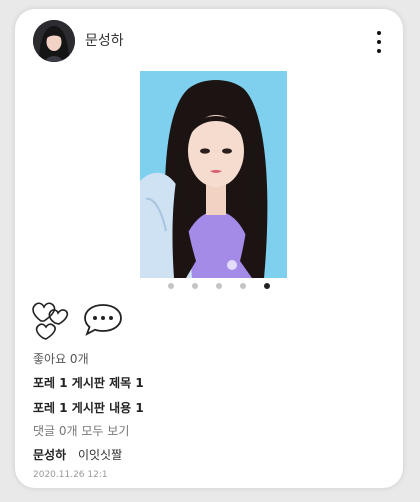  I want to click on post-image, so click(213, 174).